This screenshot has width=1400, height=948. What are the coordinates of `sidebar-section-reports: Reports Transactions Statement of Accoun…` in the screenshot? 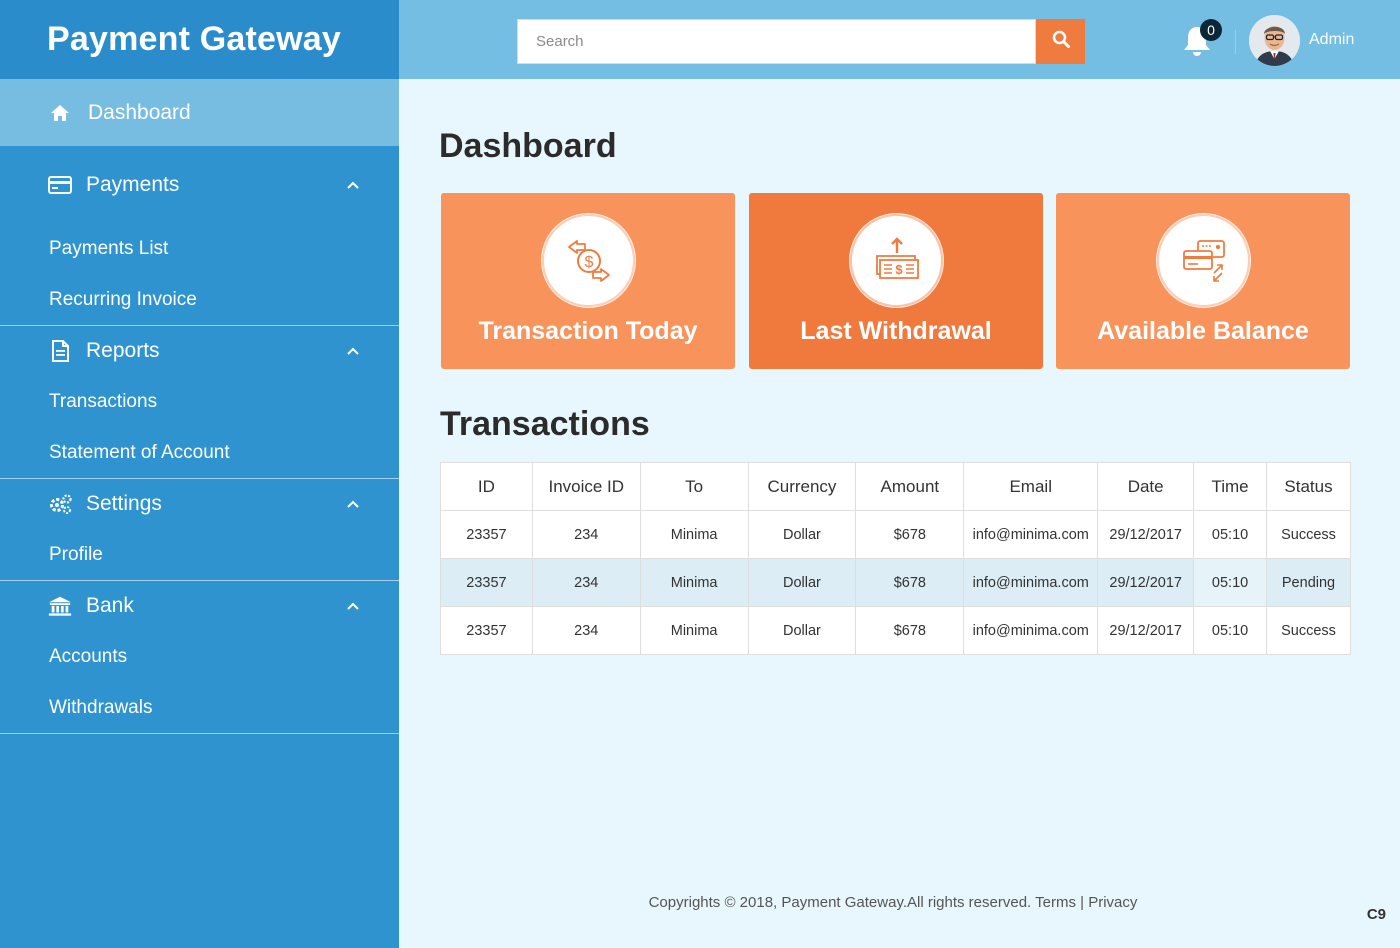 It's located at (199, 402).